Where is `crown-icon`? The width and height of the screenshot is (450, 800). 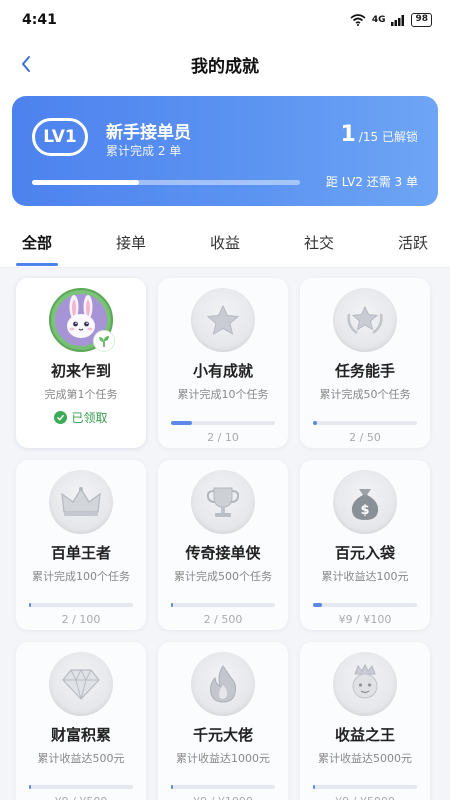 crown-icon is located at coordinates (81, 502).